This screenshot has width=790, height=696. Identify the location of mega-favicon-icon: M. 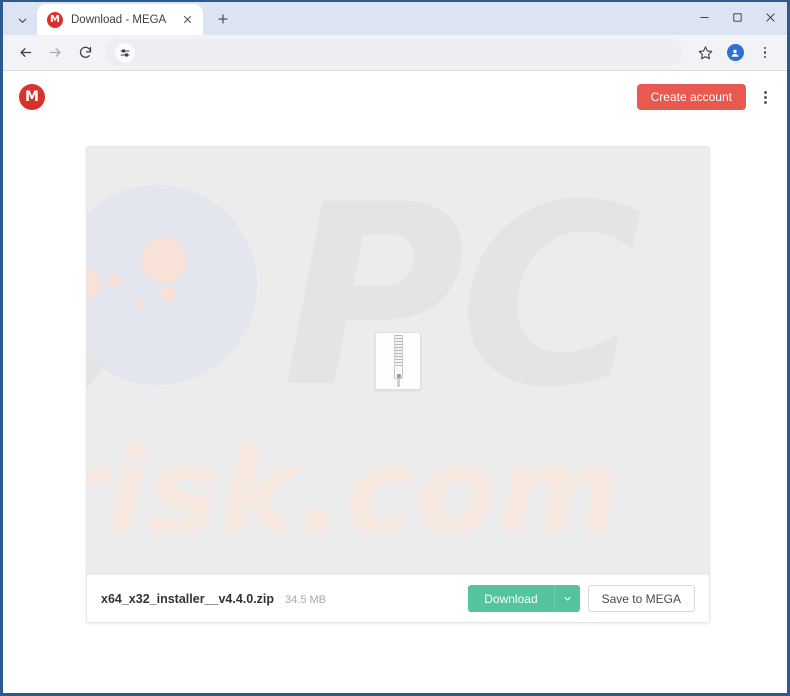
(55, 19).